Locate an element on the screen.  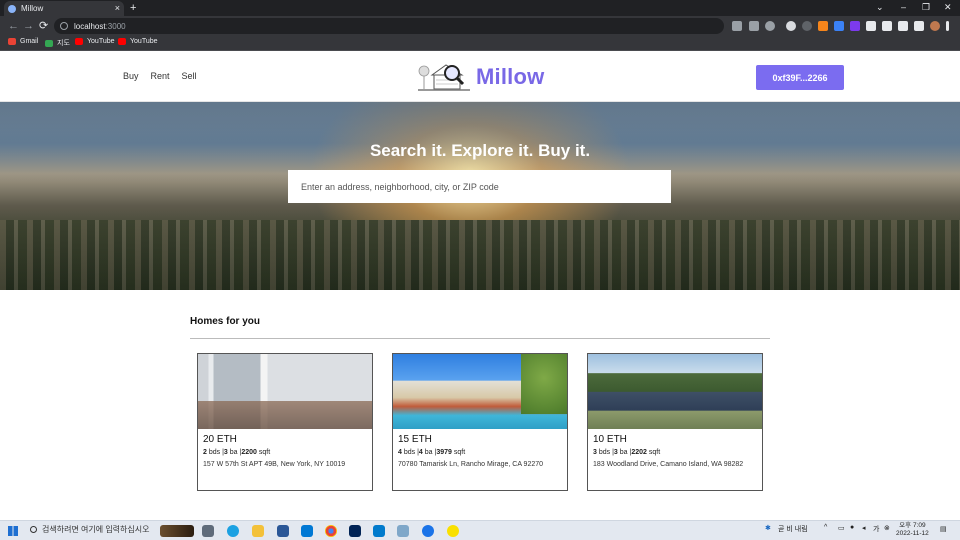
ime-icon: 가 is located at coordinates (876, 529).